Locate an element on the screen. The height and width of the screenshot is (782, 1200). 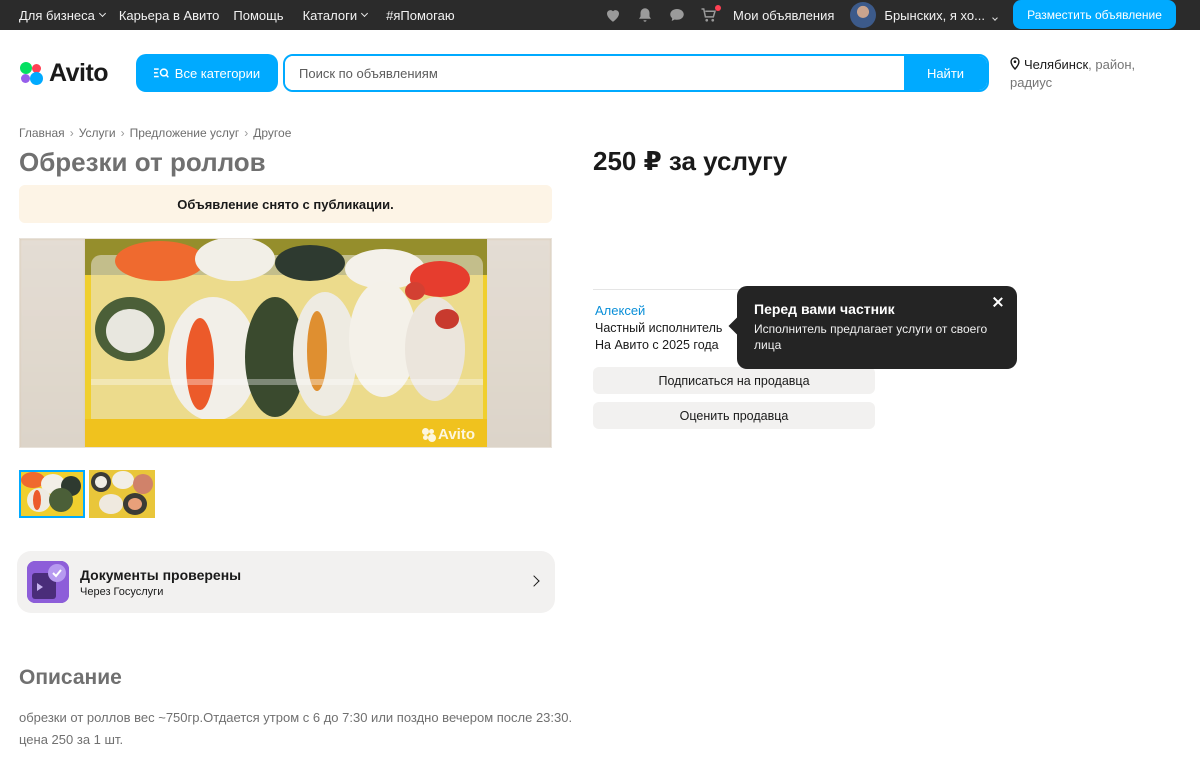
cart-icon is located at coordinates (710, 15).